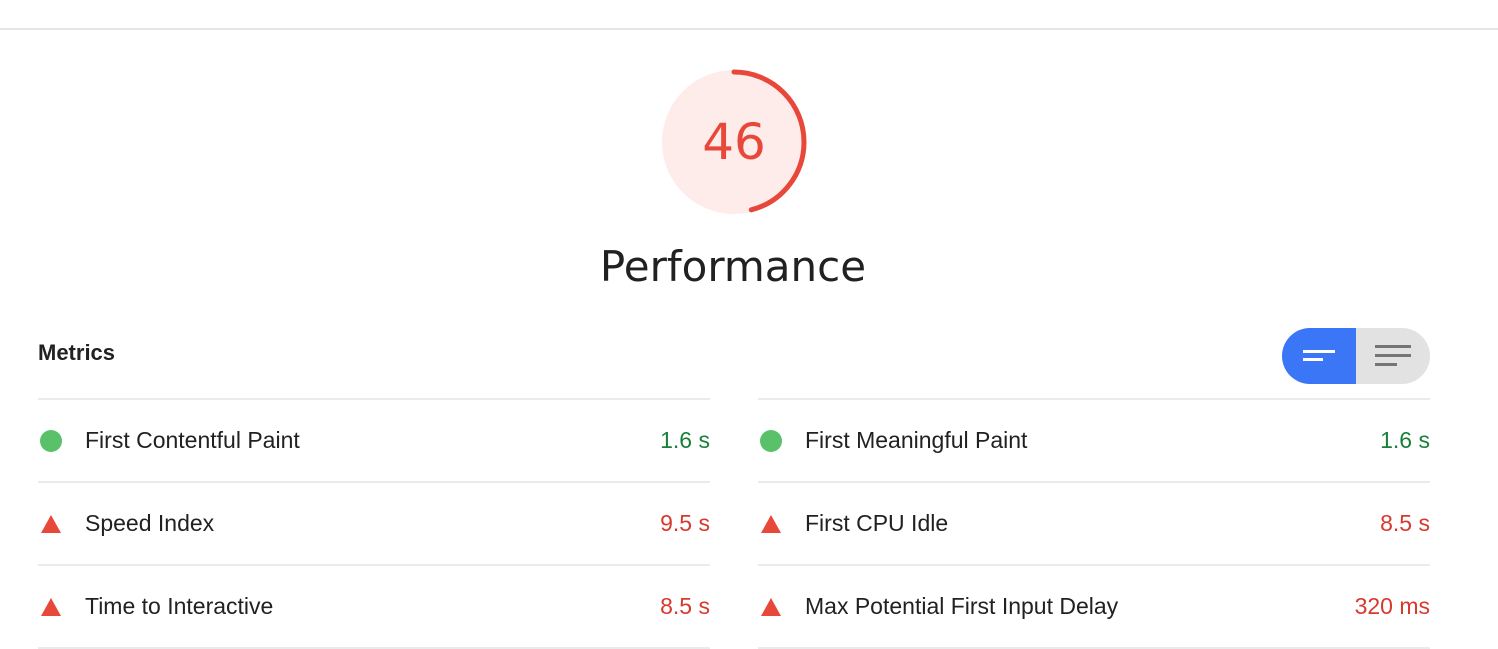  What do you see at coordinates (1392, 606) in the screenshot?
I see `metric-value: 320 ms` at bounding box center [1392, 606].